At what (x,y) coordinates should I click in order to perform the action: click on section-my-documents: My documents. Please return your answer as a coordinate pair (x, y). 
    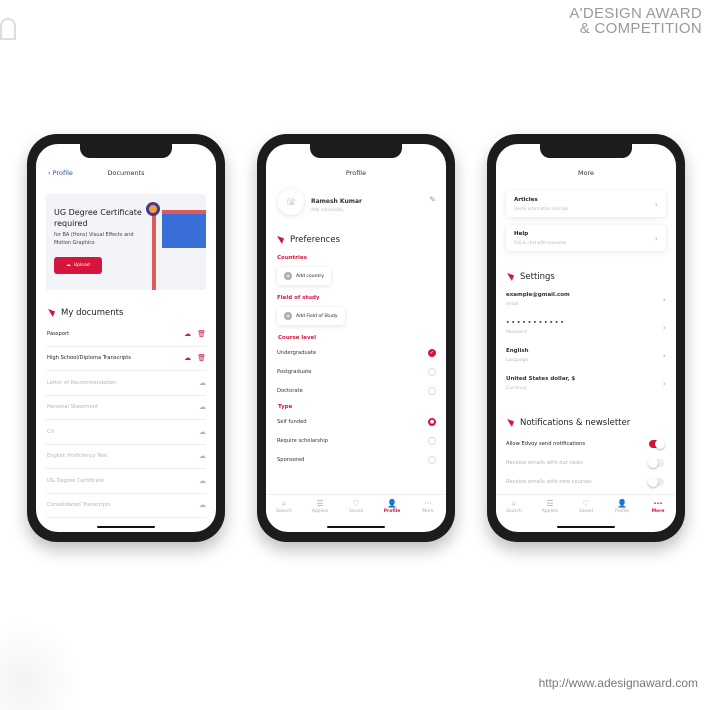
    Looking at the image, I should click on (85, 313).